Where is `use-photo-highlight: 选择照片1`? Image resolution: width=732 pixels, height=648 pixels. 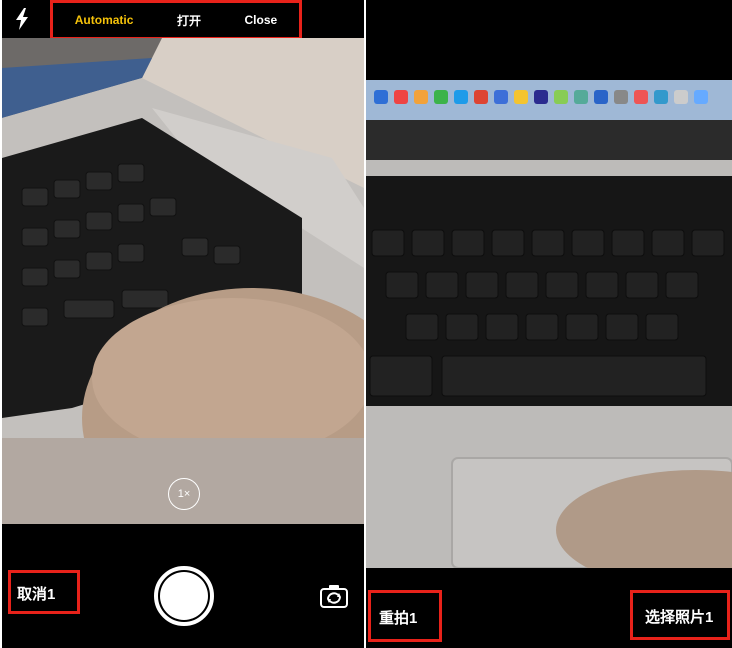
use-photo-highlight: 选择照片1 is located at coordinates (680, 615).